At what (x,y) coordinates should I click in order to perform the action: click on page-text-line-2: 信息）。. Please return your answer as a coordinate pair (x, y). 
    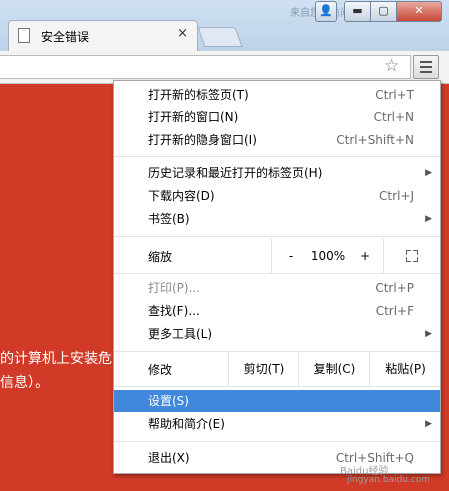
    Looking at the image, I should click on (24, 383).